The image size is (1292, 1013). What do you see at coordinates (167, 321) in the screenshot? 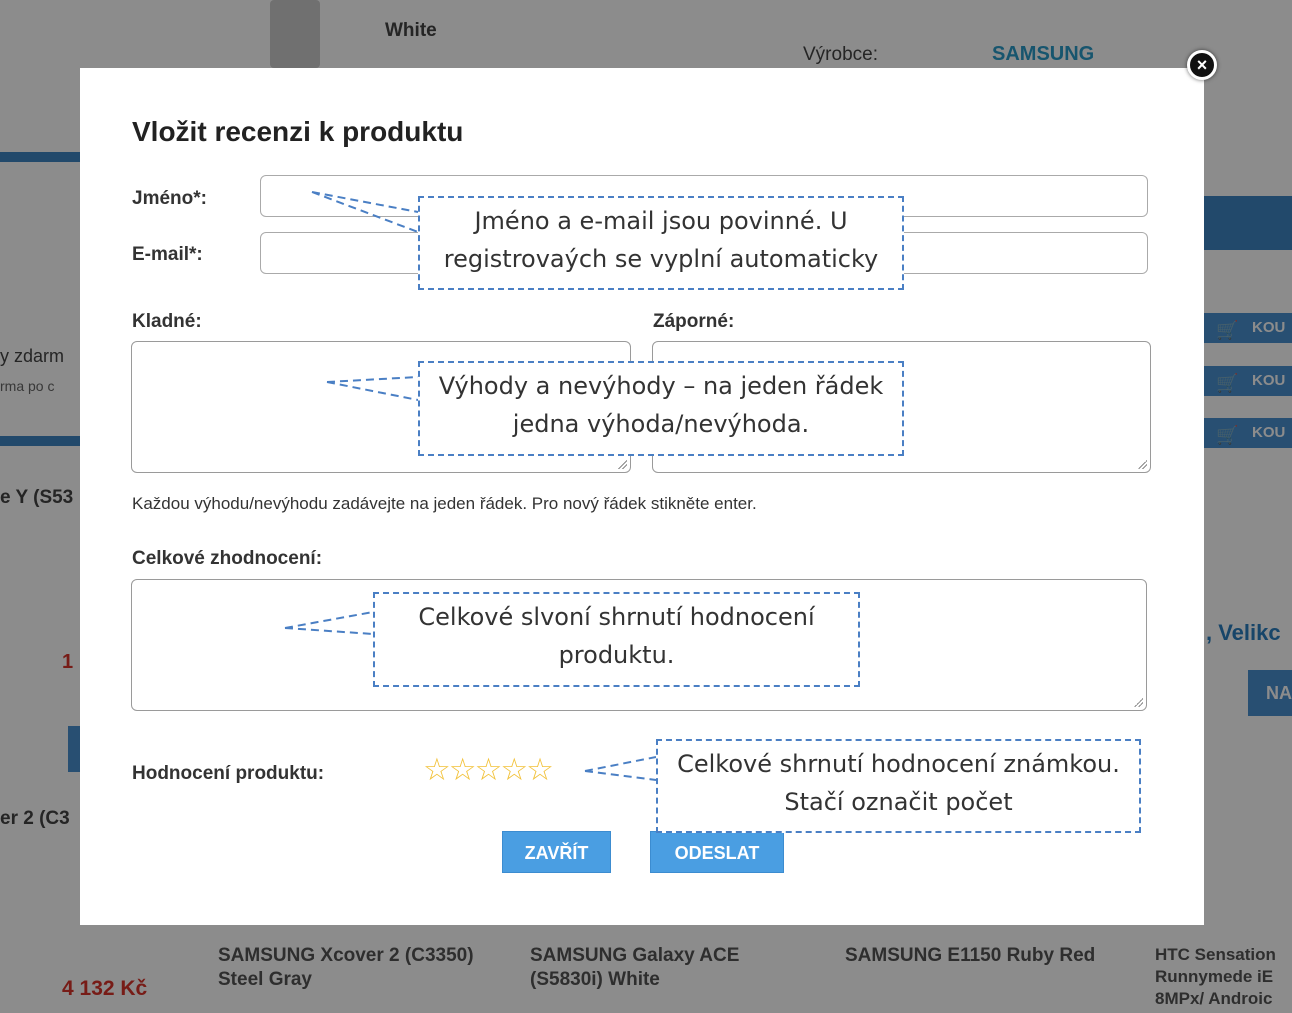
I see `pros-label: Kladné:` at bounding box center [167, 321].